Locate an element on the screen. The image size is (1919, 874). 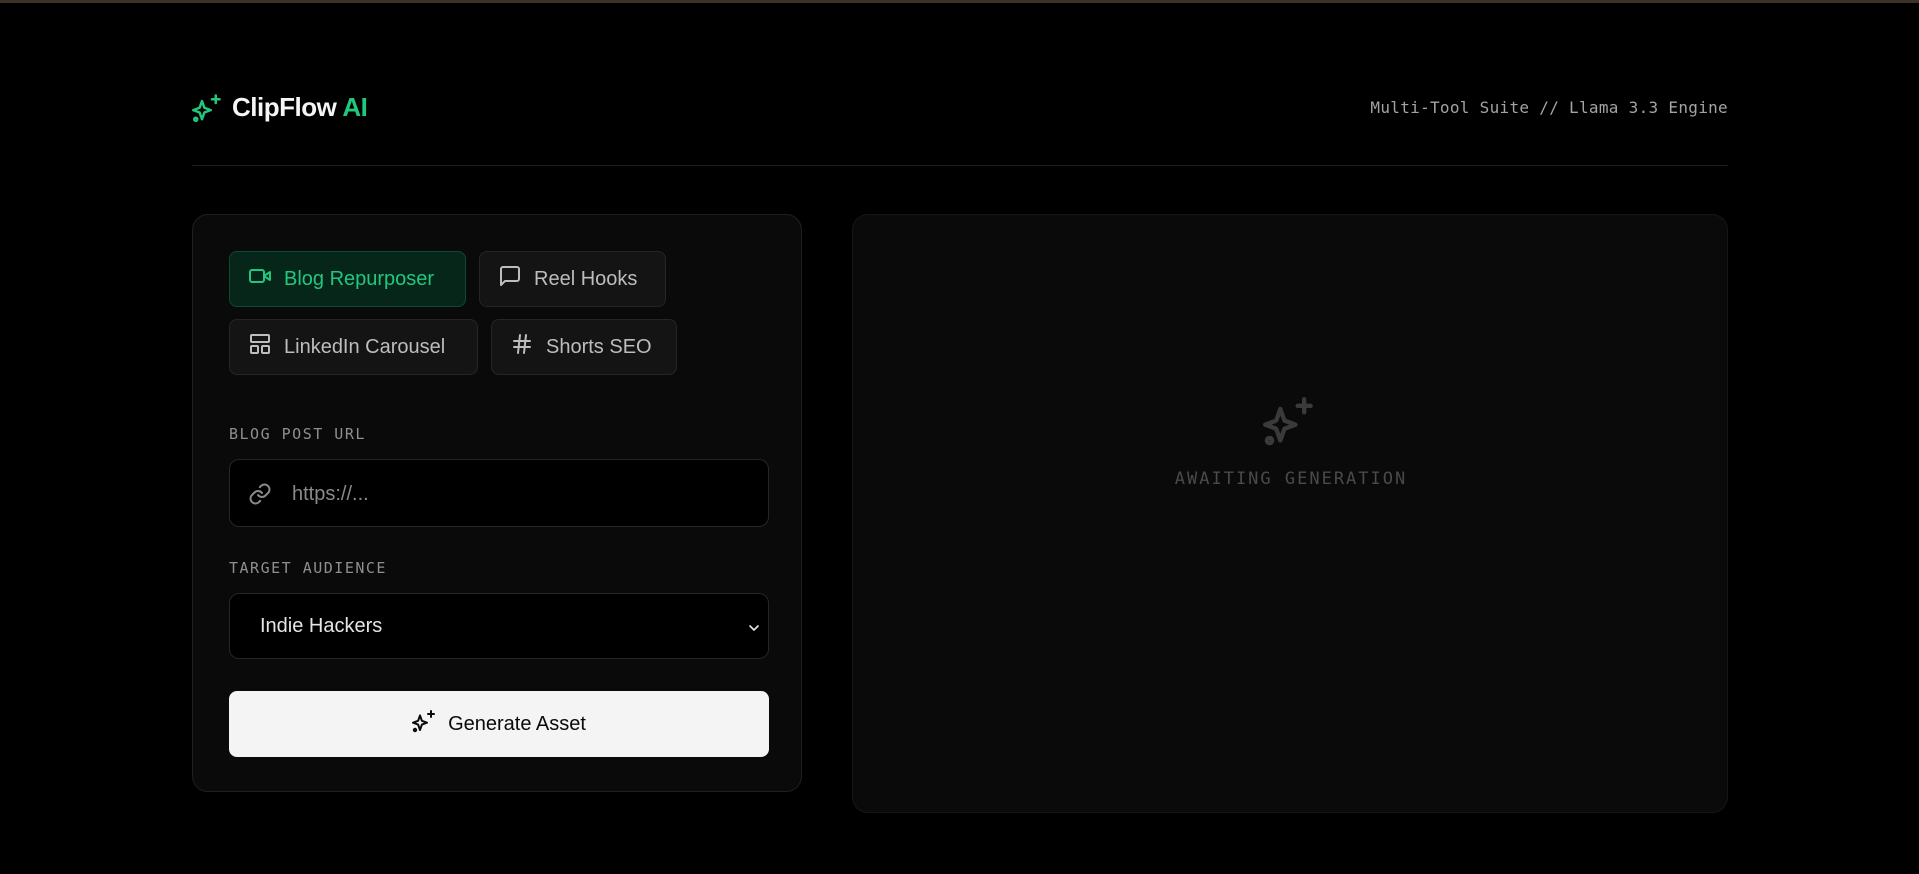
chevron-down-icon is located at coordinates (754, 630).